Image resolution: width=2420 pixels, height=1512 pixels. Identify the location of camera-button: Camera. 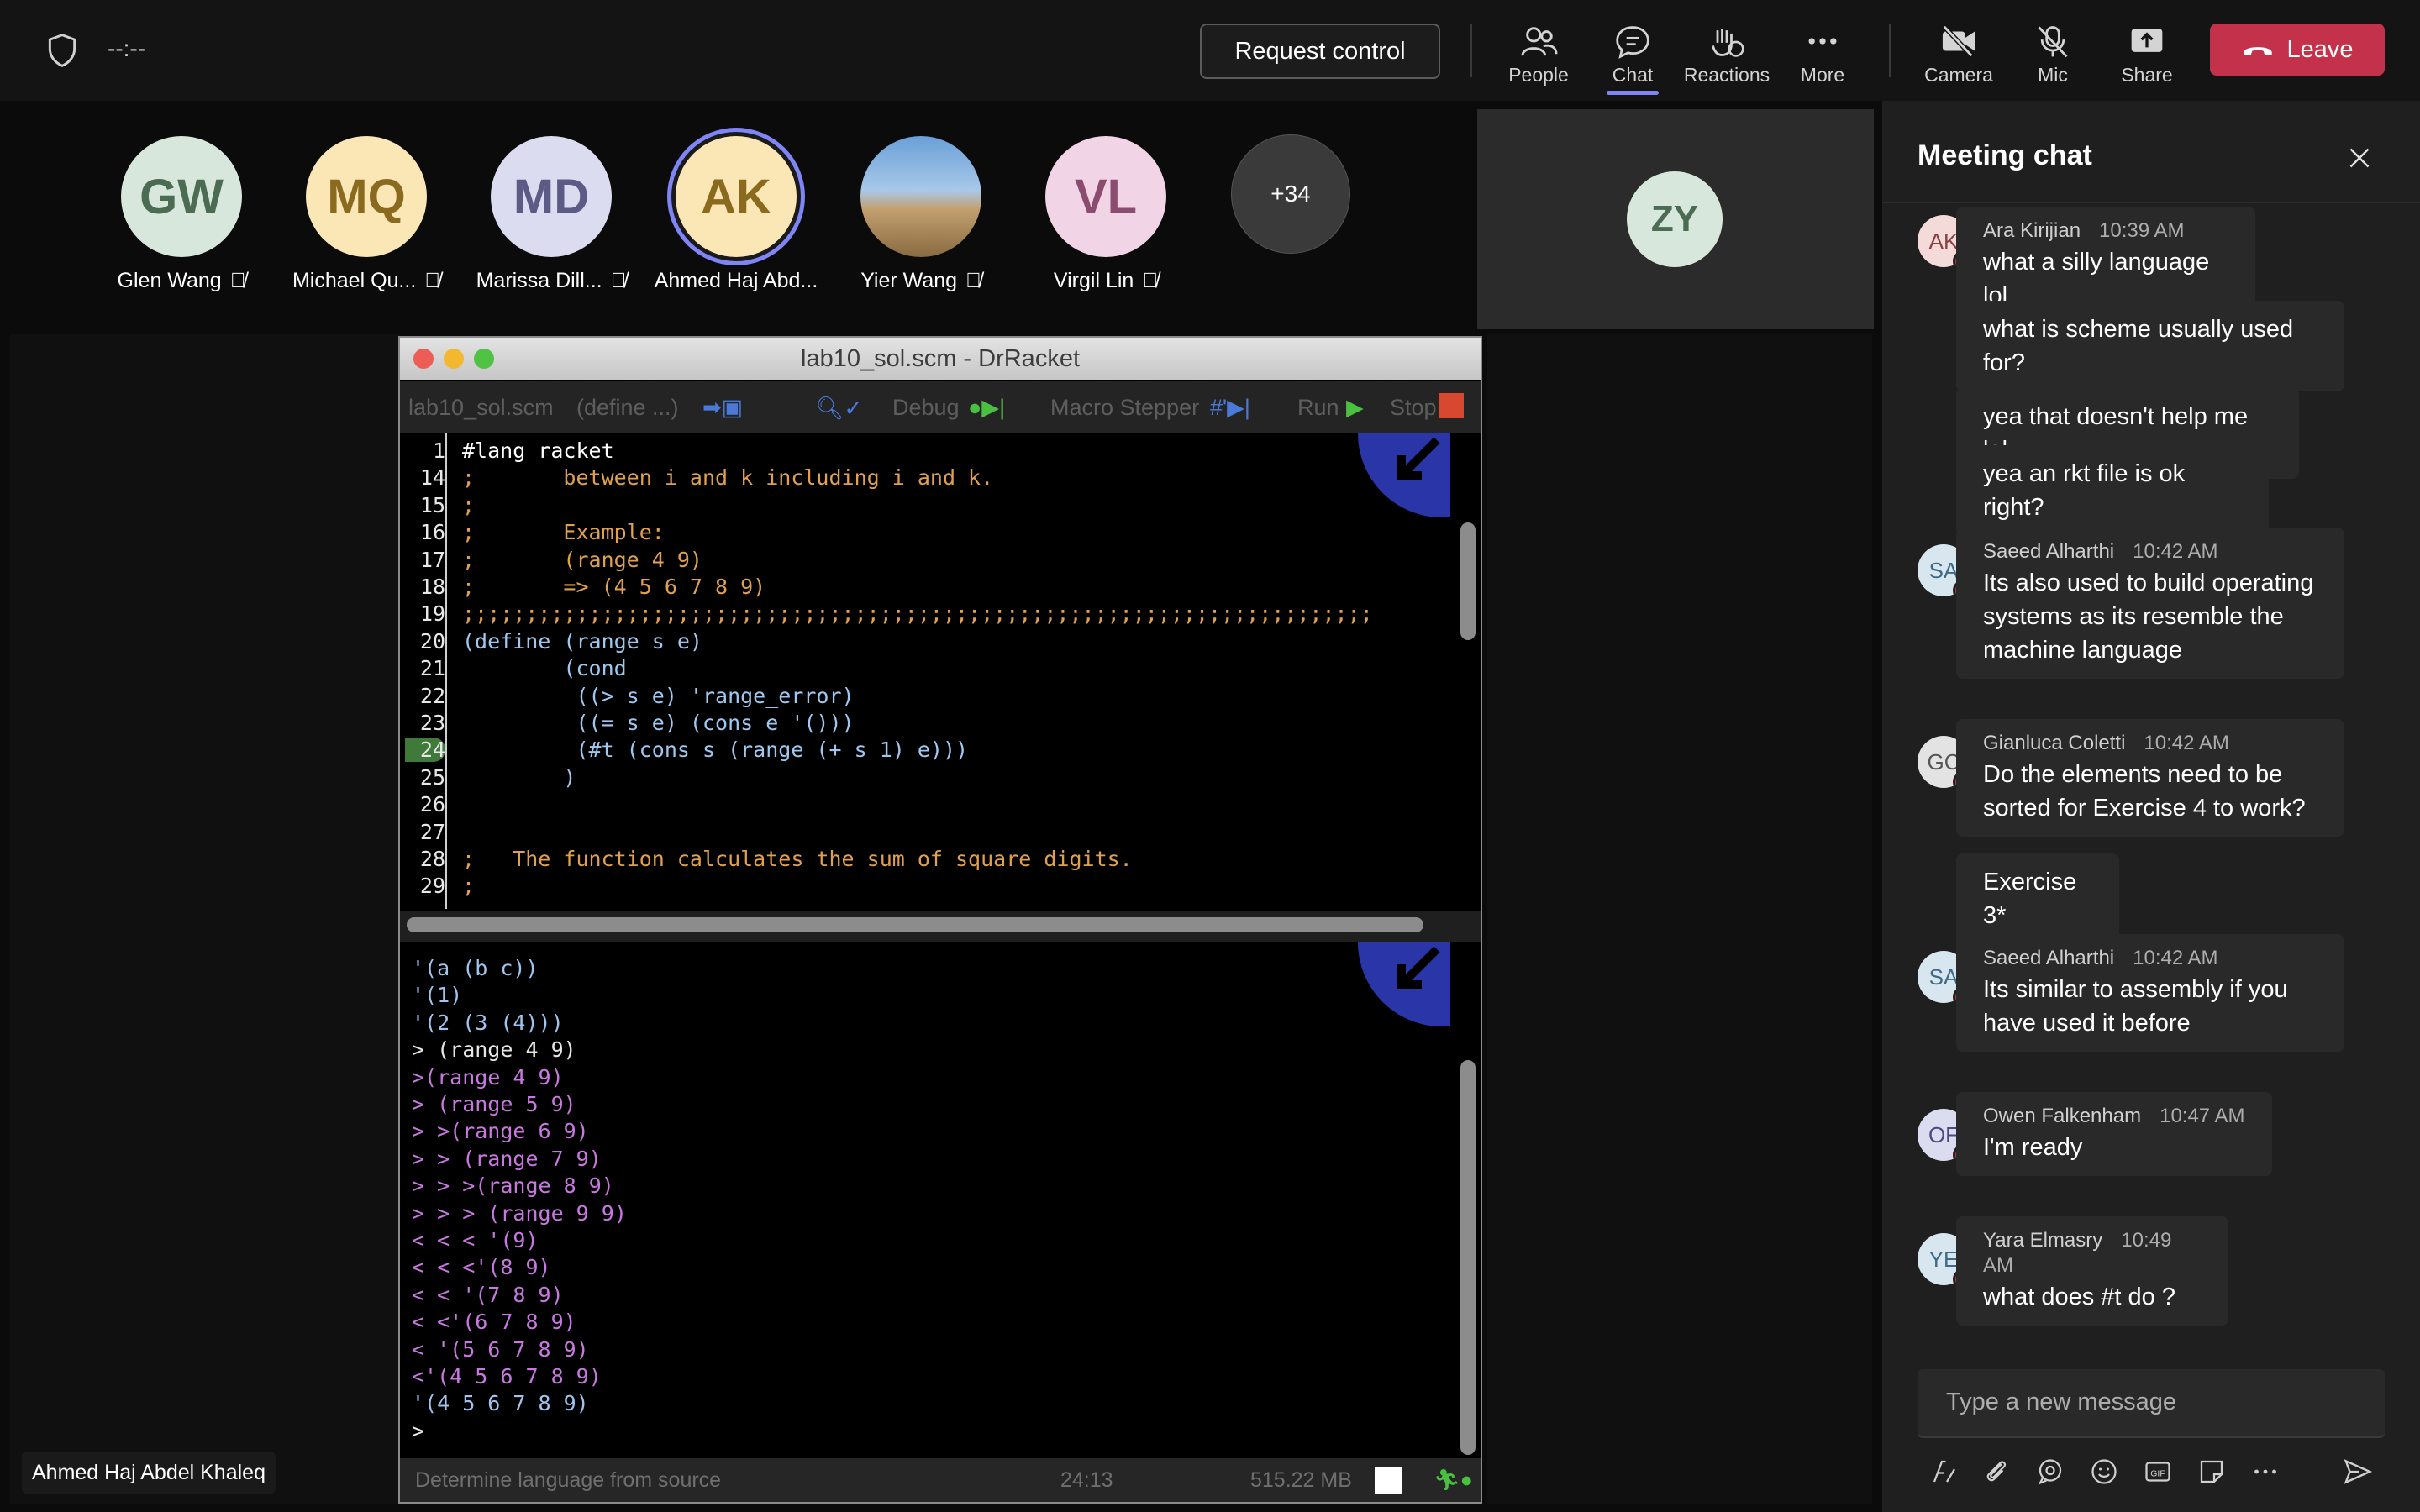
(1959, 53).